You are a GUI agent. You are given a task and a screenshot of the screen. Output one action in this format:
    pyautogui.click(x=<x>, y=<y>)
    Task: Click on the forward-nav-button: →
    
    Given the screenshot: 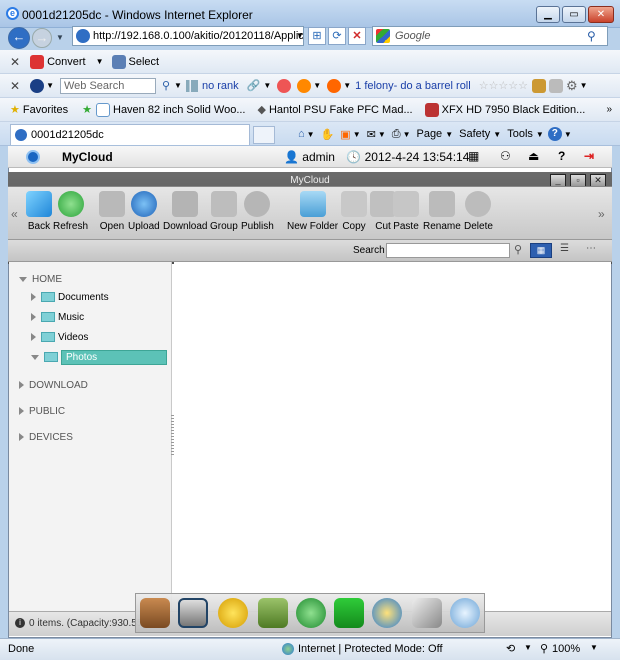 What is the action you would take?
    pyautogui.click(x=42, y=38)
    